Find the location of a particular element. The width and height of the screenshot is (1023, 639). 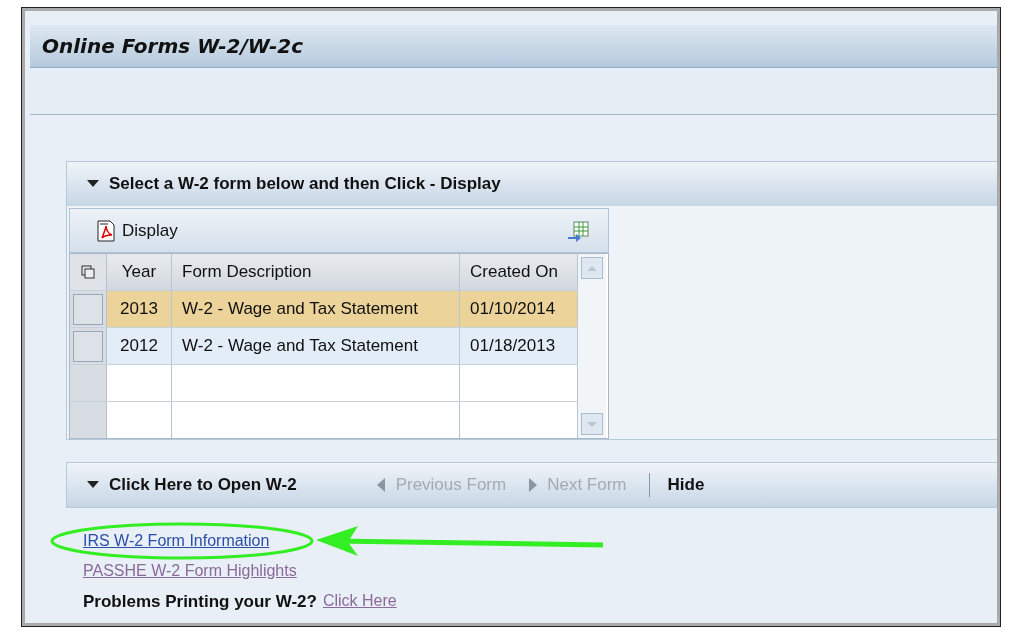

table-cell: 2012 is located at coordinates (139, 346).